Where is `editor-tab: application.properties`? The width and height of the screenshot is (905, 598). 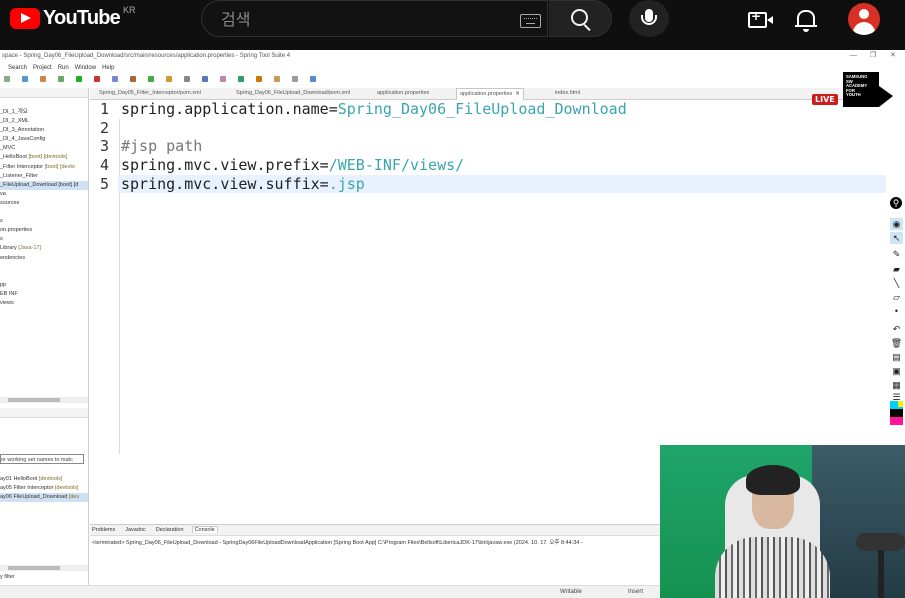
editor-tab: application.properties is located at coordinates (403, 93).